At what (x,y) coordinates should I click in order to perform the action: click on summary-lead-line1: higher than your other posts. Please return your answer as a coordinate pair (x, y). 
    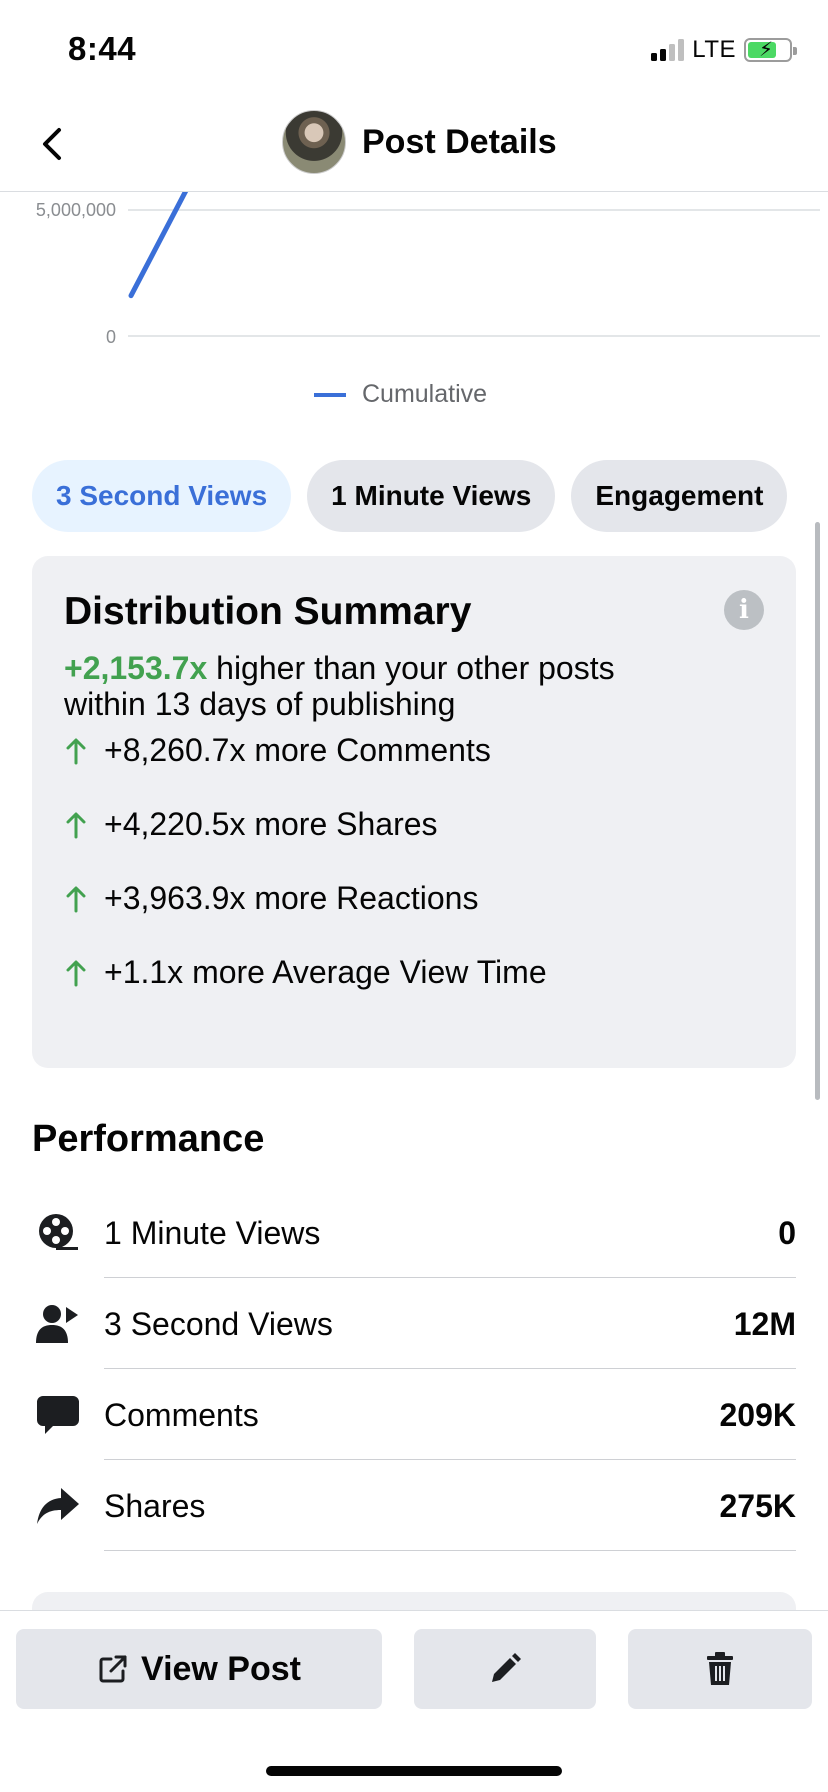
    Looking at the image, I should click on (411, 668).